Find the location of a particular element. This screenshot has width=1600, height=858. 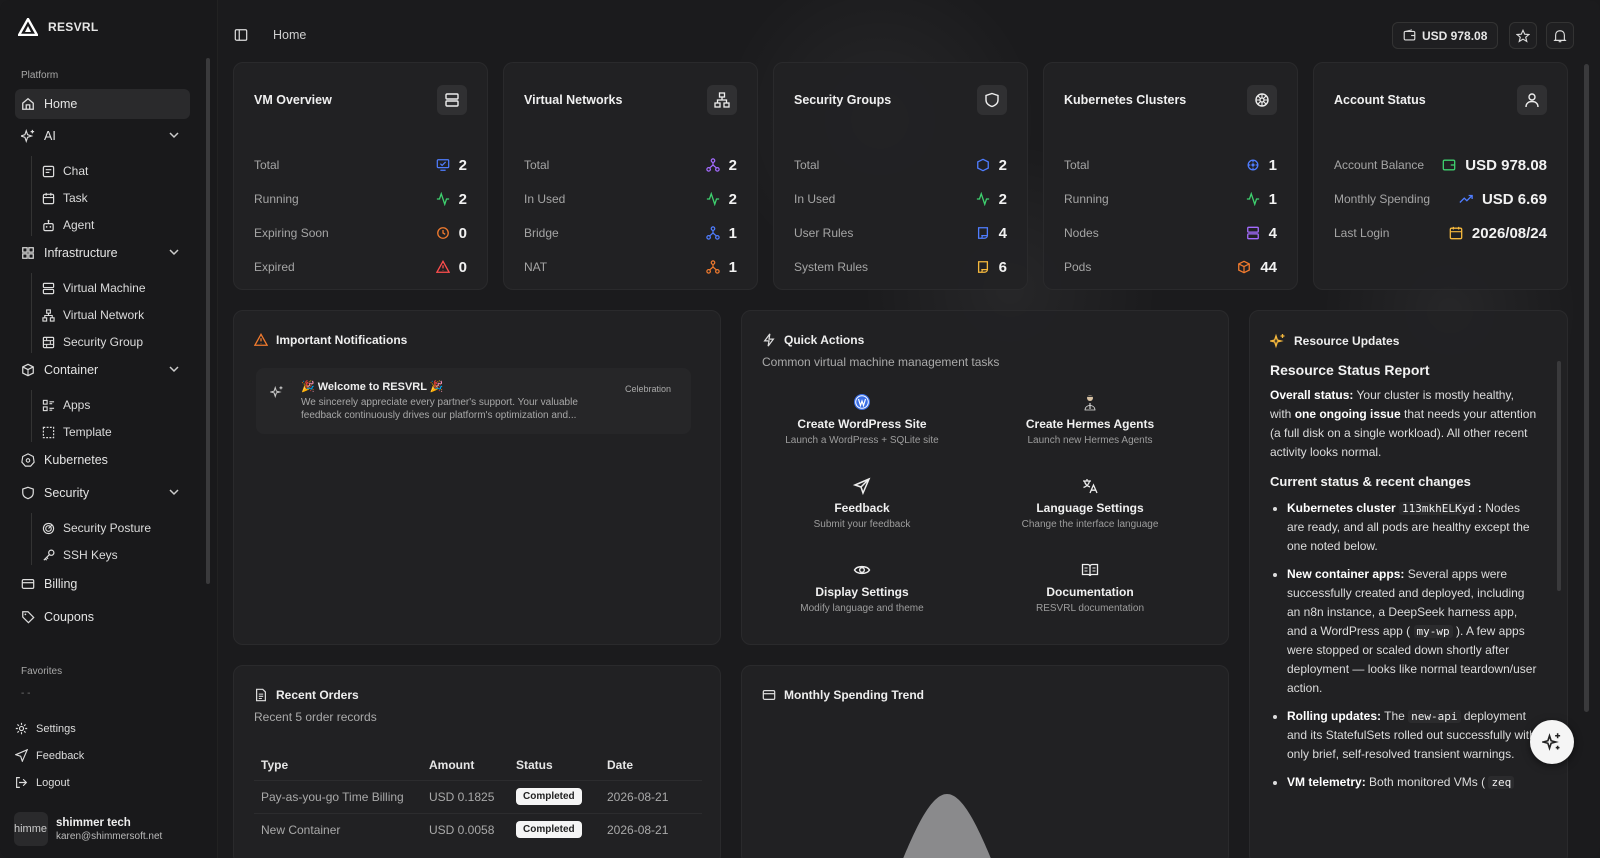

sidebar-toggle-button is located at coordinates (241, 35).